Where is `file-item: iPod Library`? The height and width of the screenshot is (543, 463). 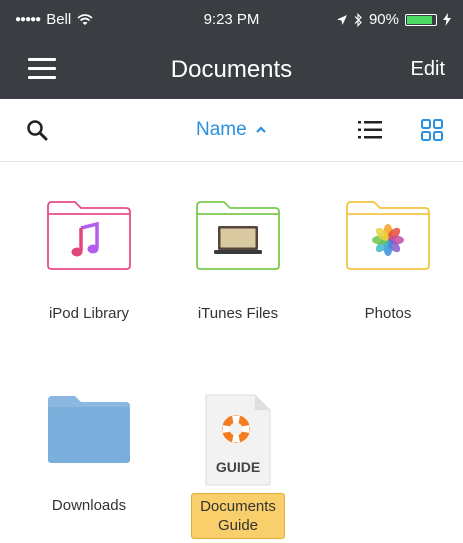 file-item: iPod Library is located at coordinates (89, 259).